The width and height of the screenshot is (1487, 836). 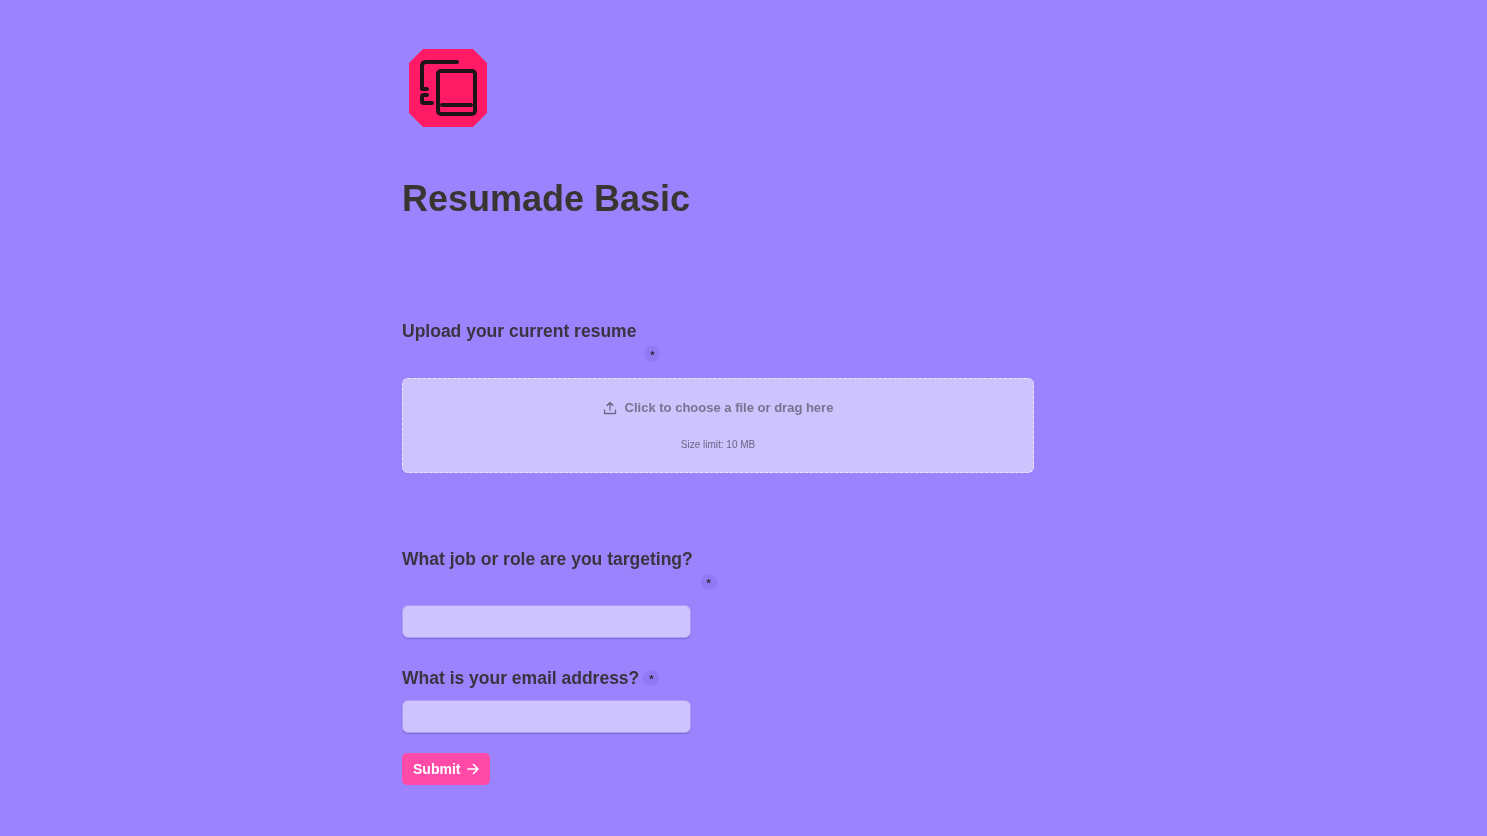 I want to click on drop-zone-prompt: Click to choose a file or drag here, so click(x=729, y=408).